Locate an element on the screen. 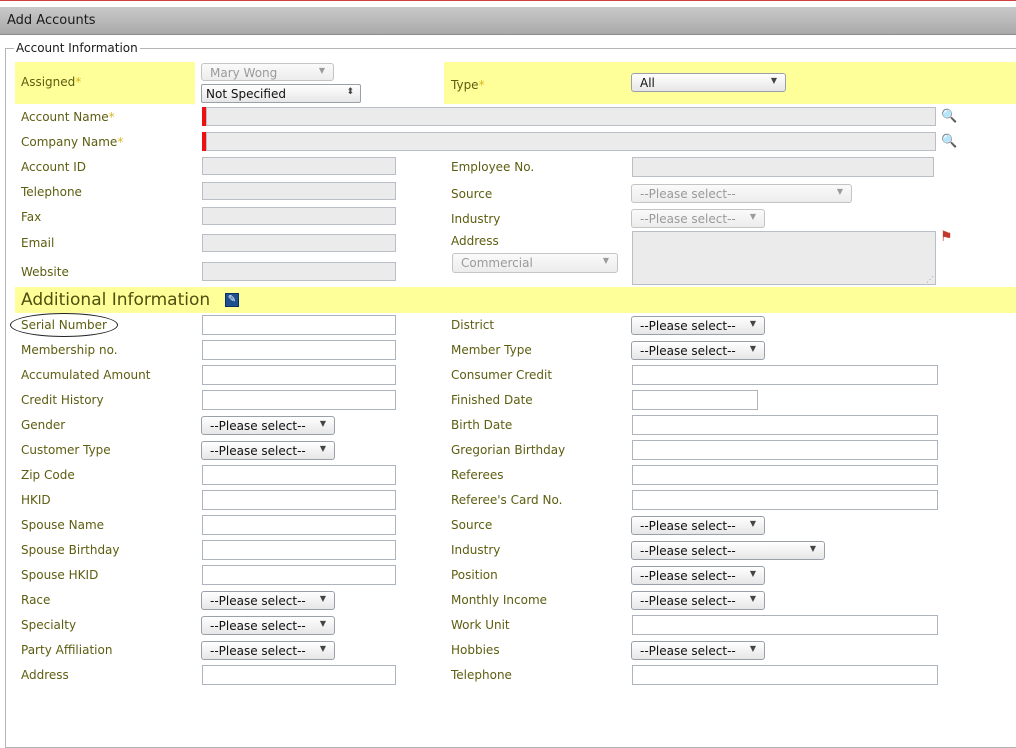 The image size is (1016, 748). left-field-6-input is located at coordinates (299, 475).